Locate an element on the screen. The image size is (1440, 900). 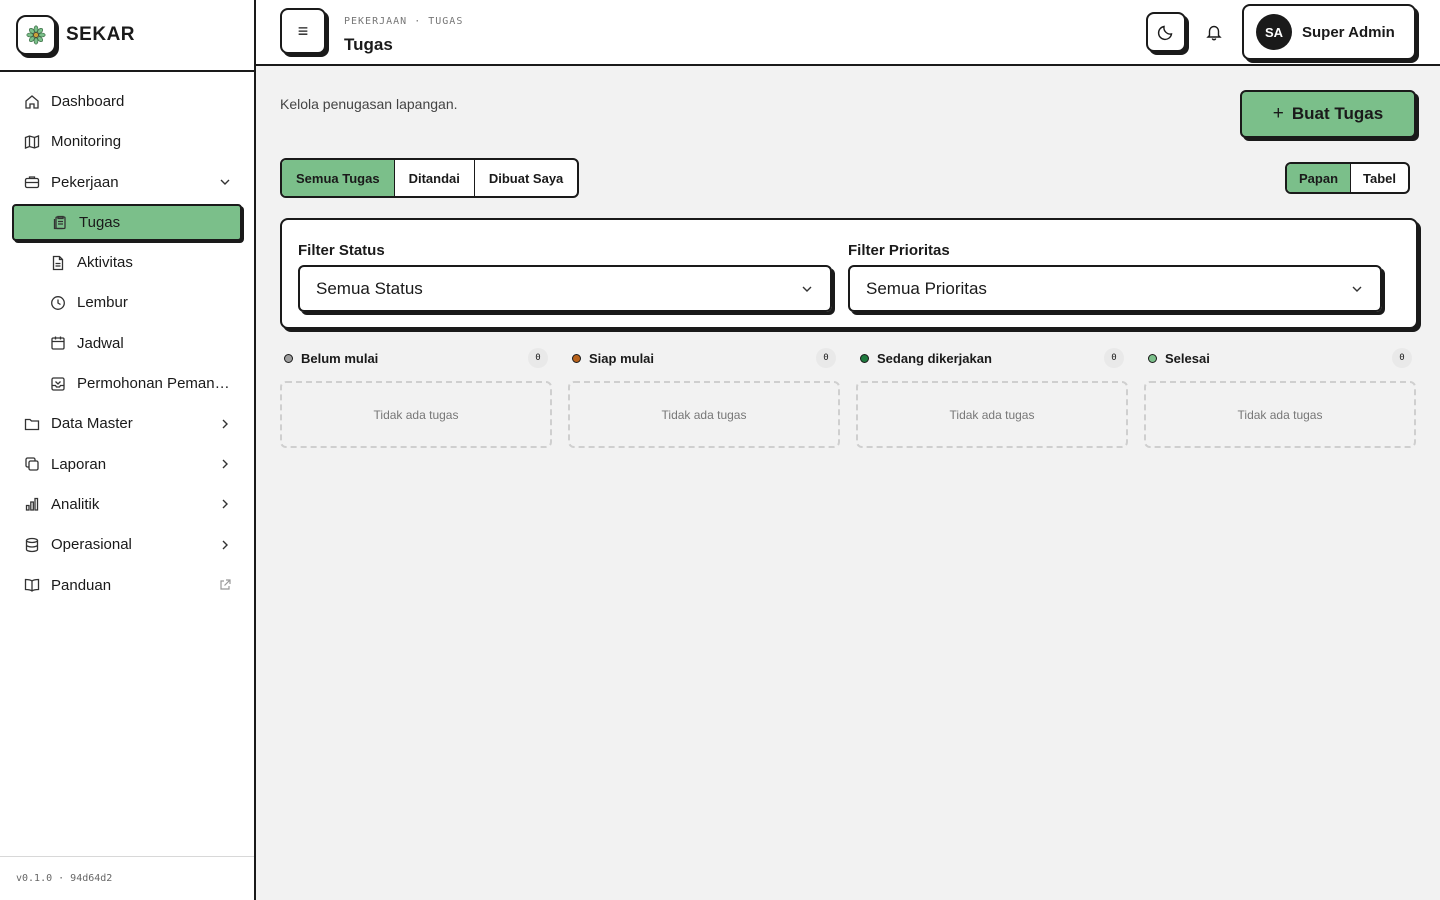
sidebar-item-panduan: Panduan is located at coordinates (127, 585).